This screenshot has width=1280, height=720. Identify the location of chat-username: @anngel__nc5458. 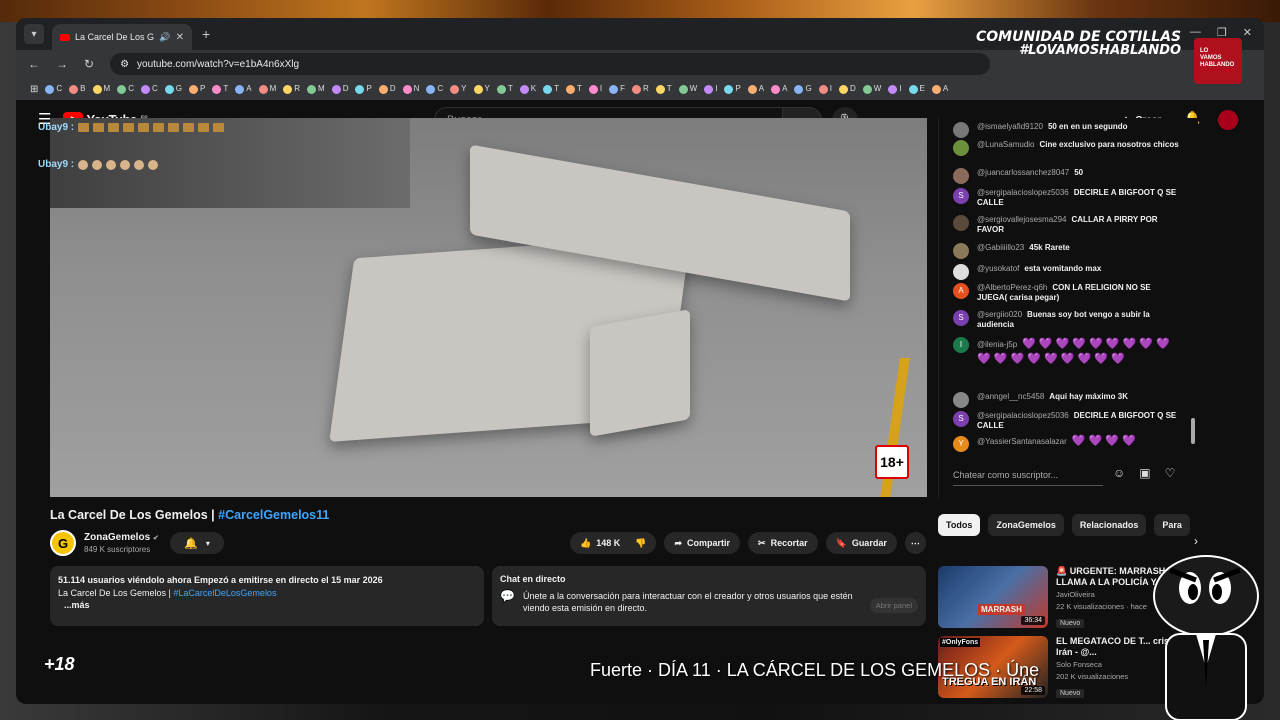
(1010, 396).